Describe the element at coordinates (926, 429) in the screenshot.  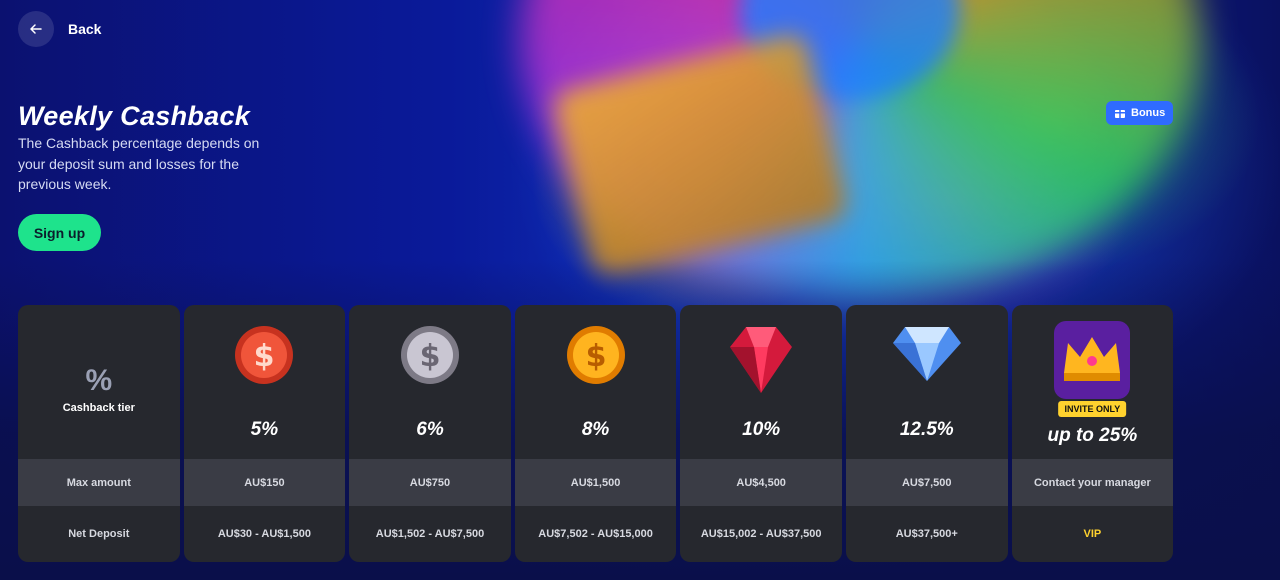
I see `tier-percent: 12.5%` at that location.